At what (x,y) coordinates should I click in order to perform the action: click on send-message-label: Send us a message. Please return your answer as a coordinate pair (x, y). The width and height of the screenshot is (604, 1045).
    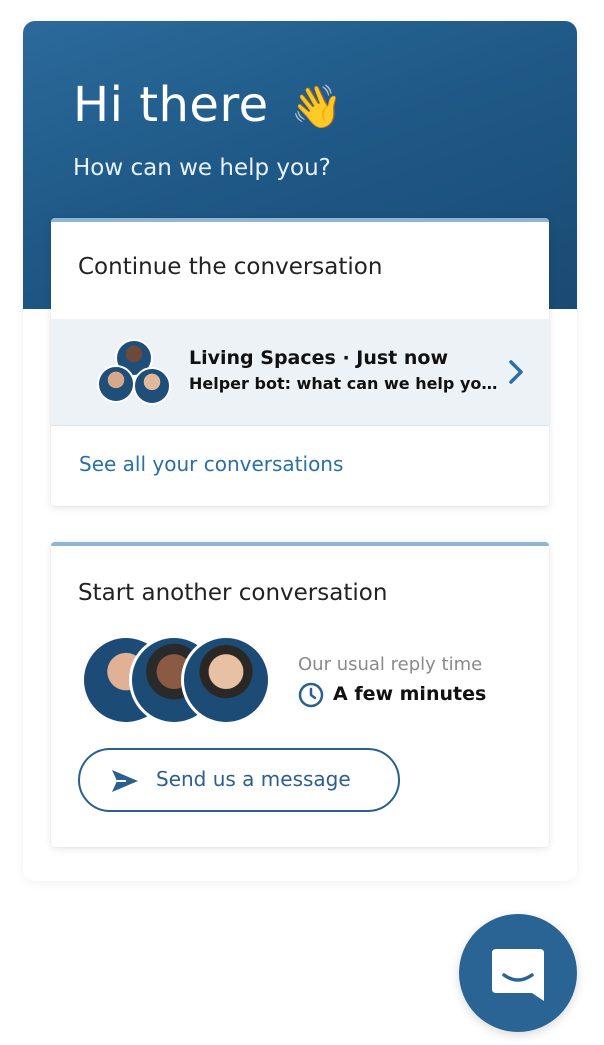
    Looking at the image, I should click on (253, 779).